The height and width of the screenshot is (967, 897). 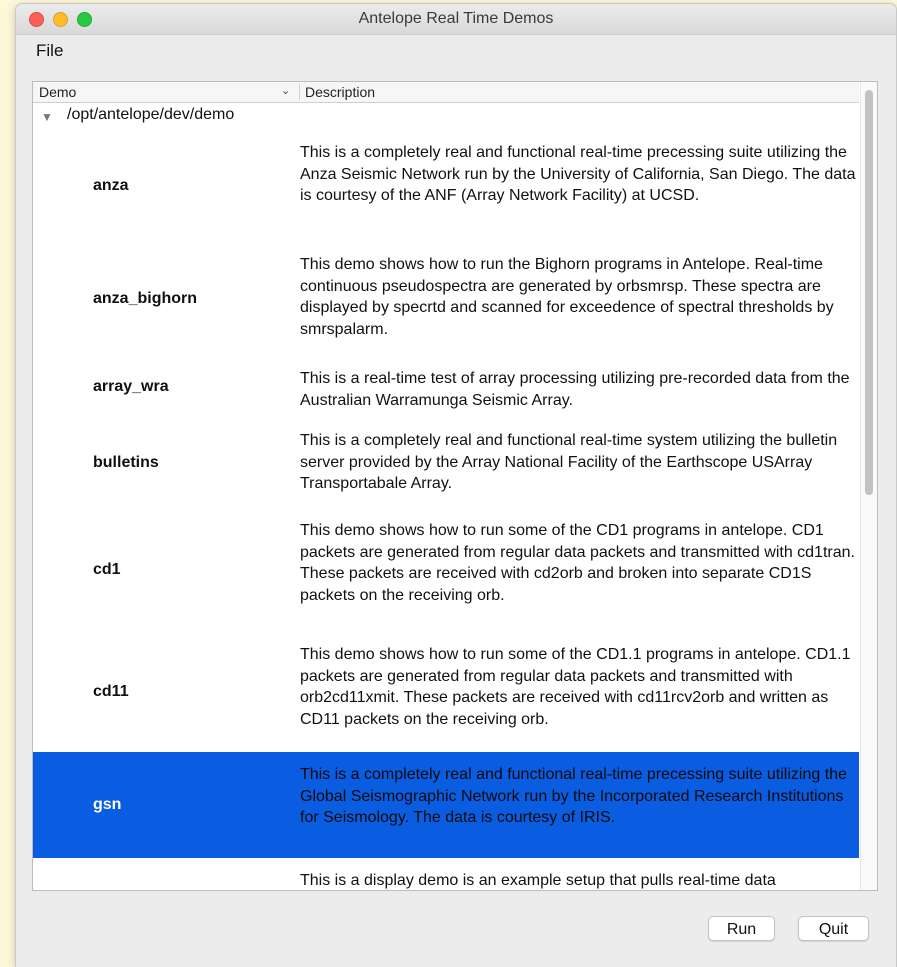 What do you see at coordinates (111, 691) in the screenshot?
I see `demo-name: cd11` at bounding box center [111, 691].